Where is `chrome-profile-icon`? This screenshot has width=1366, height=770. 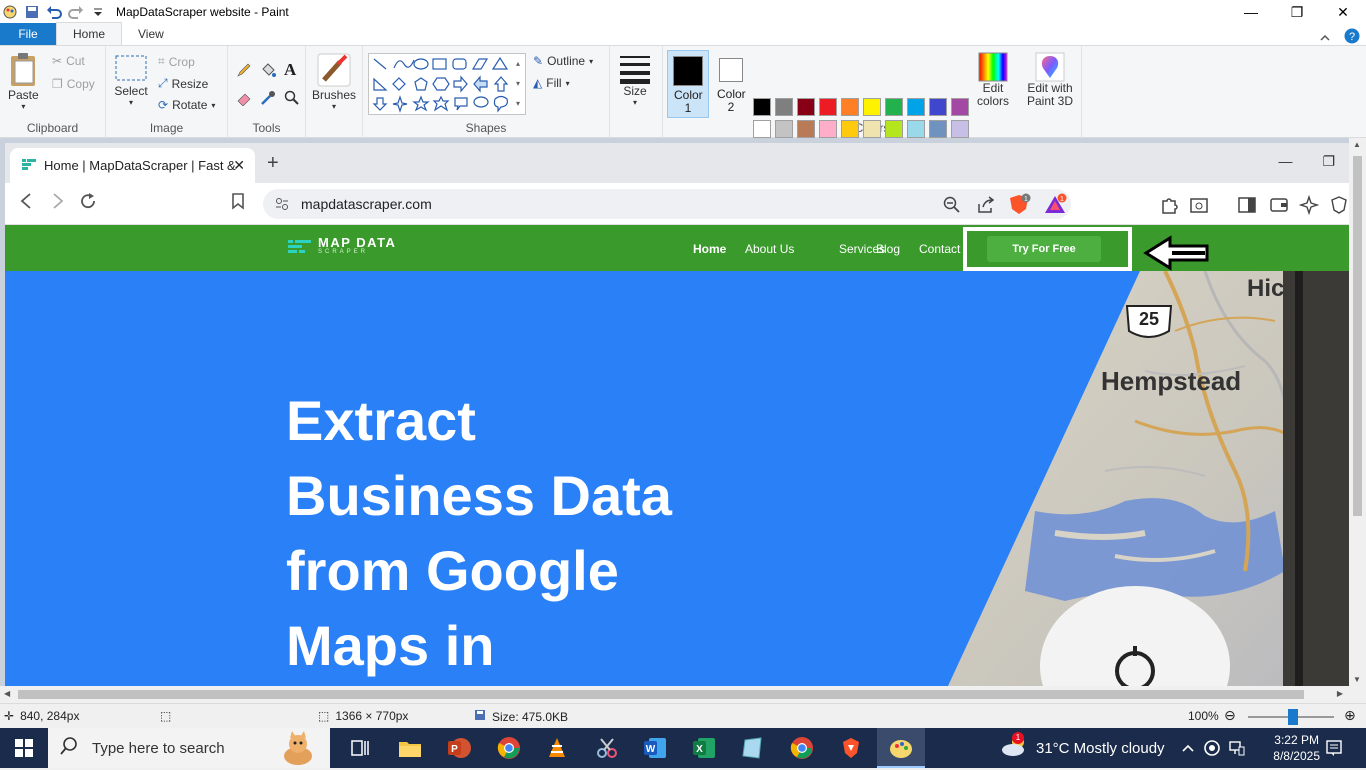
chrome-profile-icon is located at coordinates (802, 748).